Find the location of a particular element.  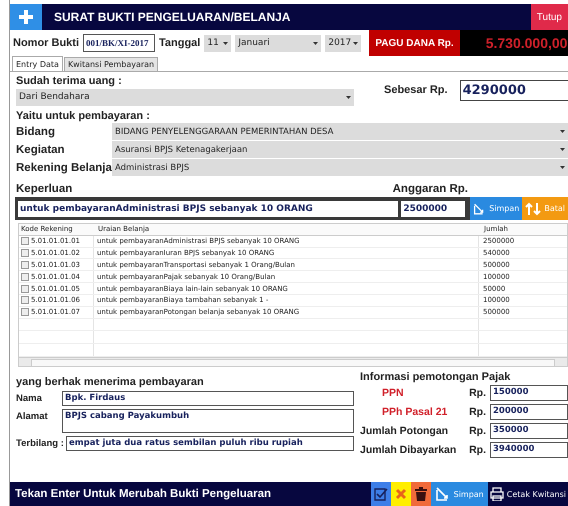

amount-field: 350000 is located at coordinates (529, 431).